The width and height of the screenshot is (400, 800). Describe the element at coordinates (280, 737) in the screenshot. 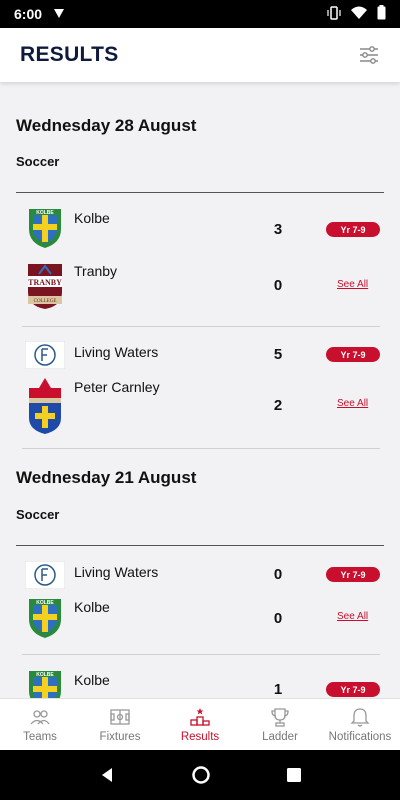

I see `tab-ladder-label: Ladder` at that location.